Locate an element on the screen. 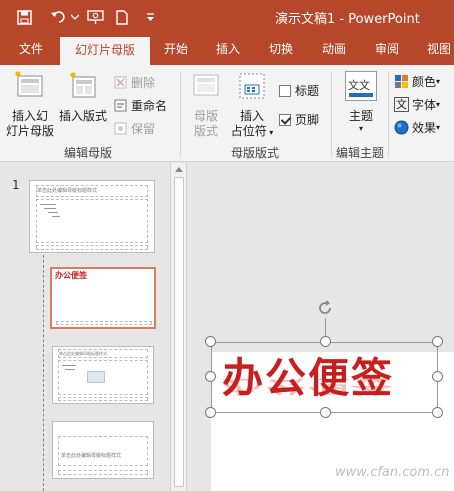 This screenshot has width=454, height=491. scroll-up-arrow-icon is located at coordinates (179, 169).